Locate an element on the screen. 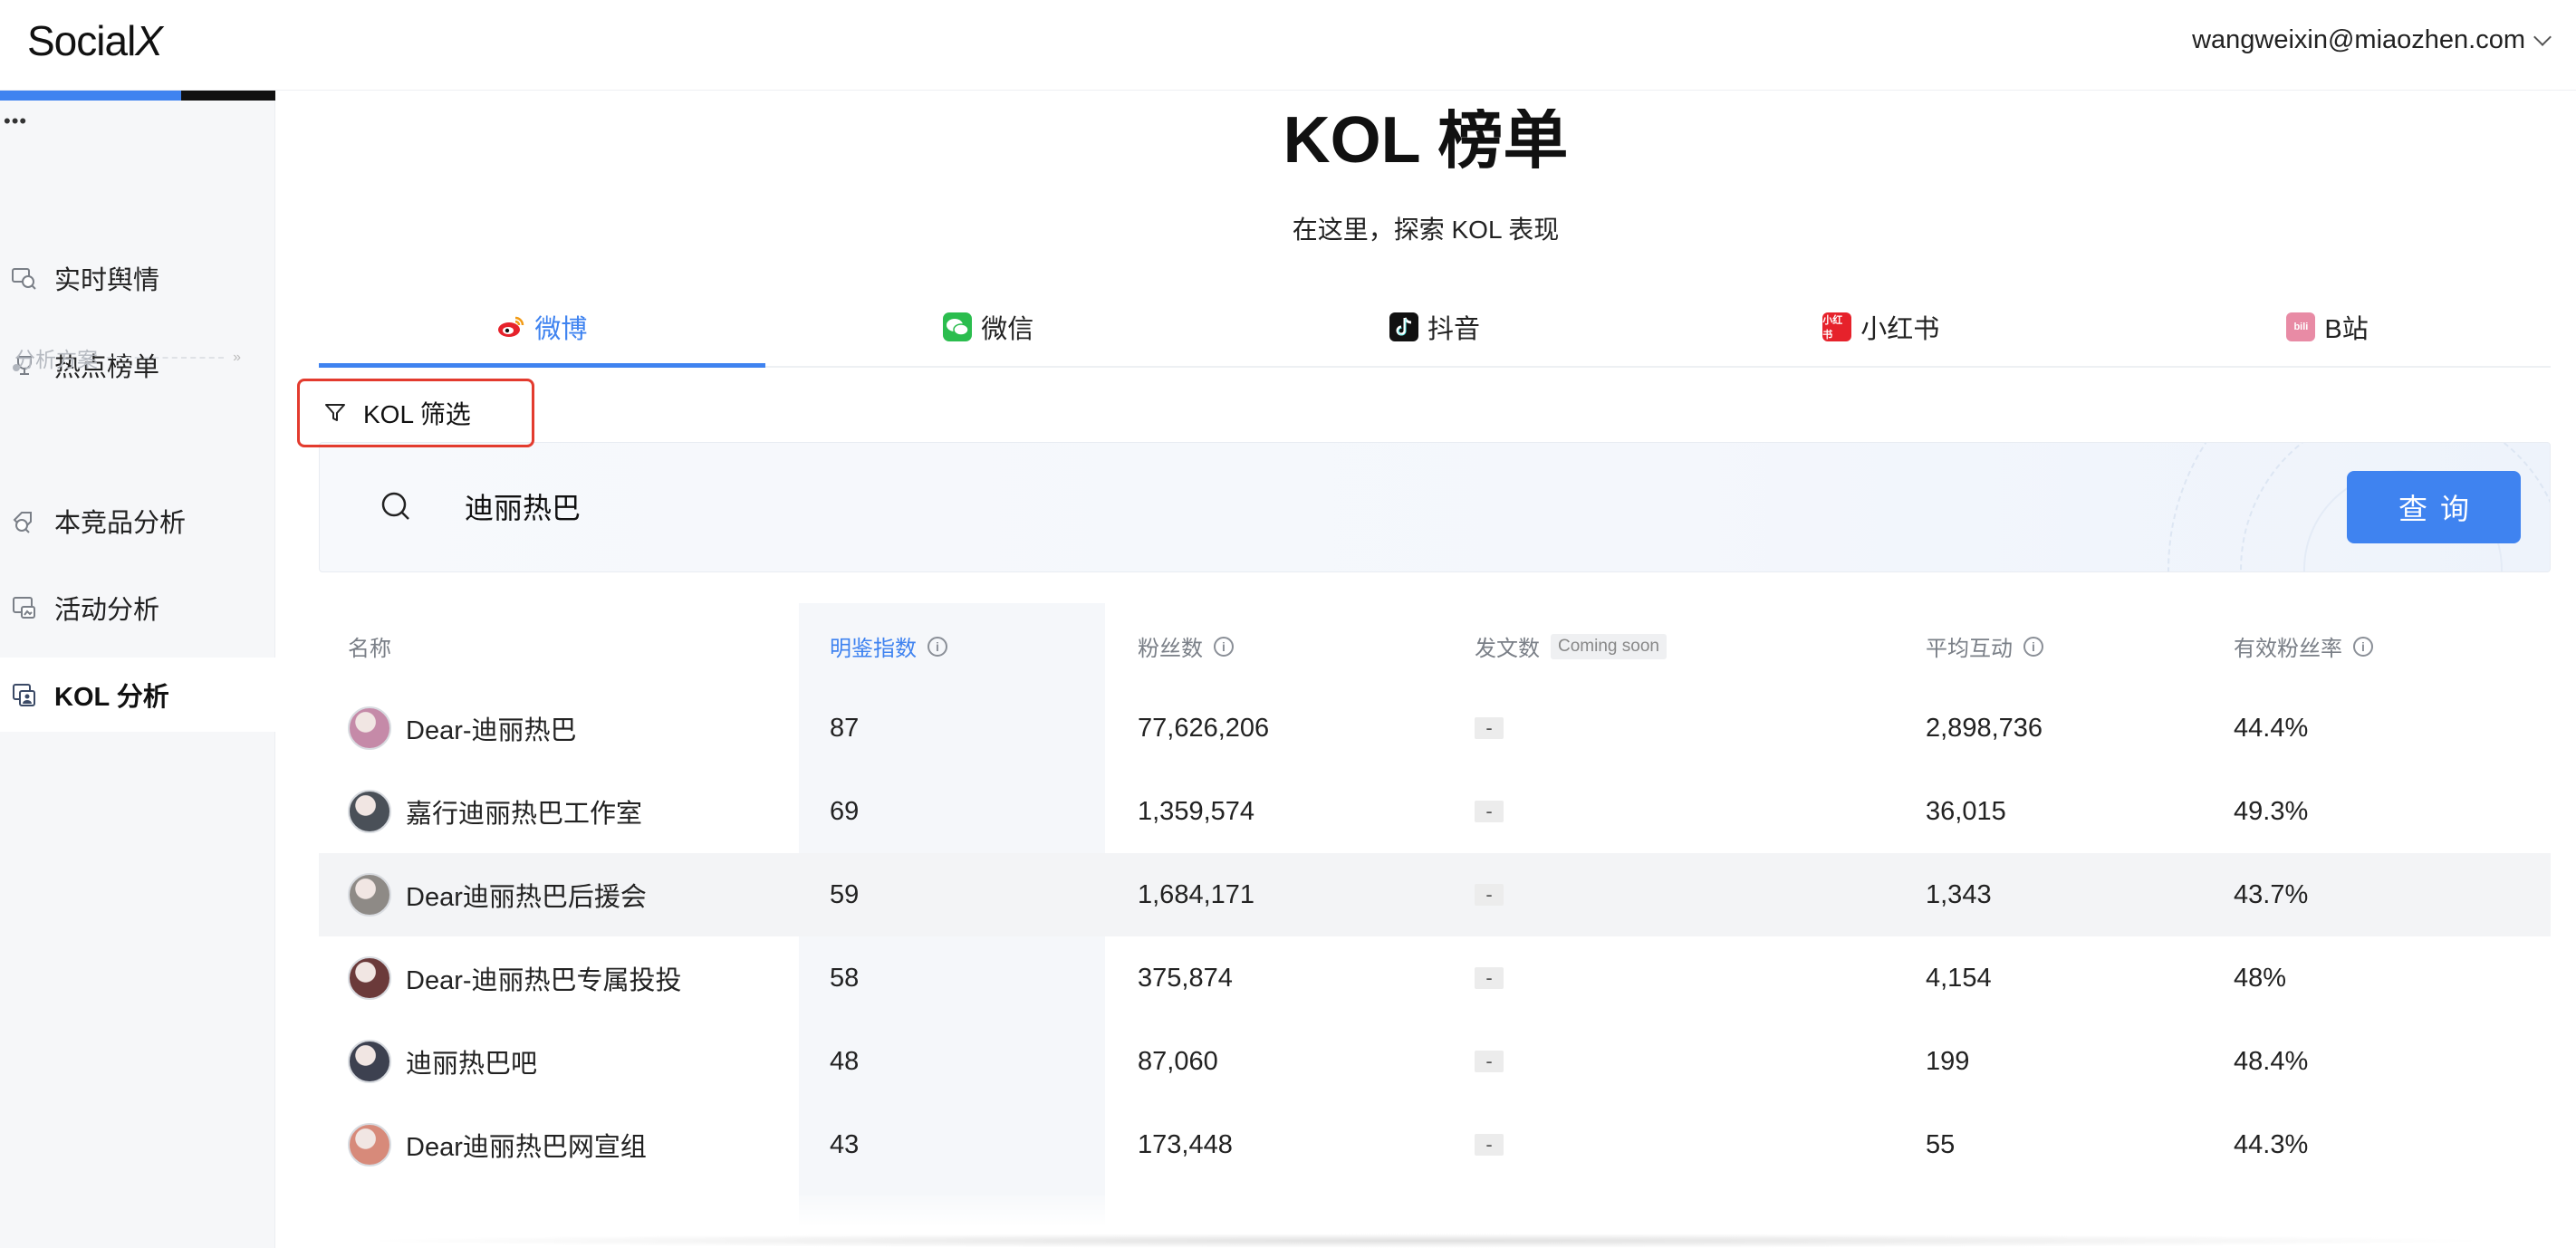  index-cell: 87 is located at coordinates (844, 728).